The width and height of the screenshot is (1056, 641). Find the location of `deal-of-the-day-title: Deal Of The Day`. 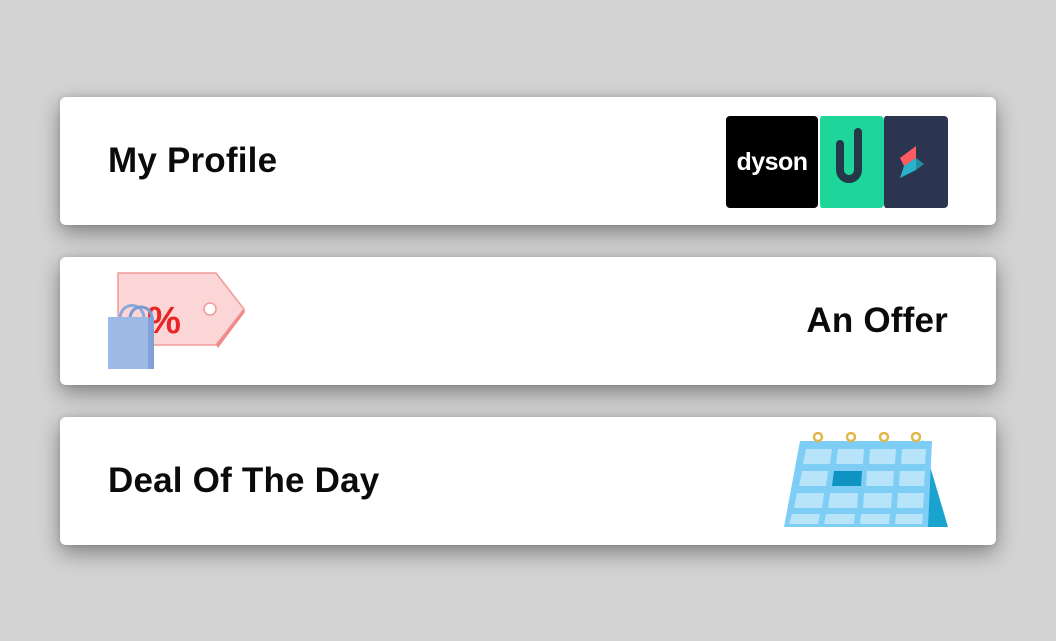

deal-of-the-day-title: Deal Of The Day is located at coordinates (244, 480).